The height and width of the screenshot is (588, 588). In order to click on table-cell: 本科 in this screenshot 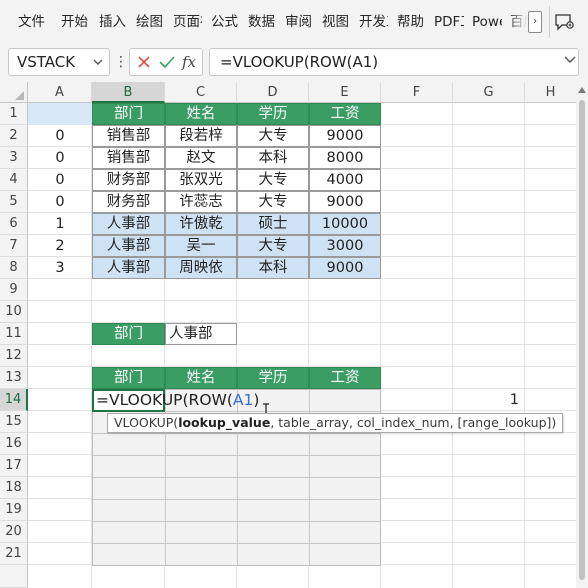, I will do `click(273, 158)`.